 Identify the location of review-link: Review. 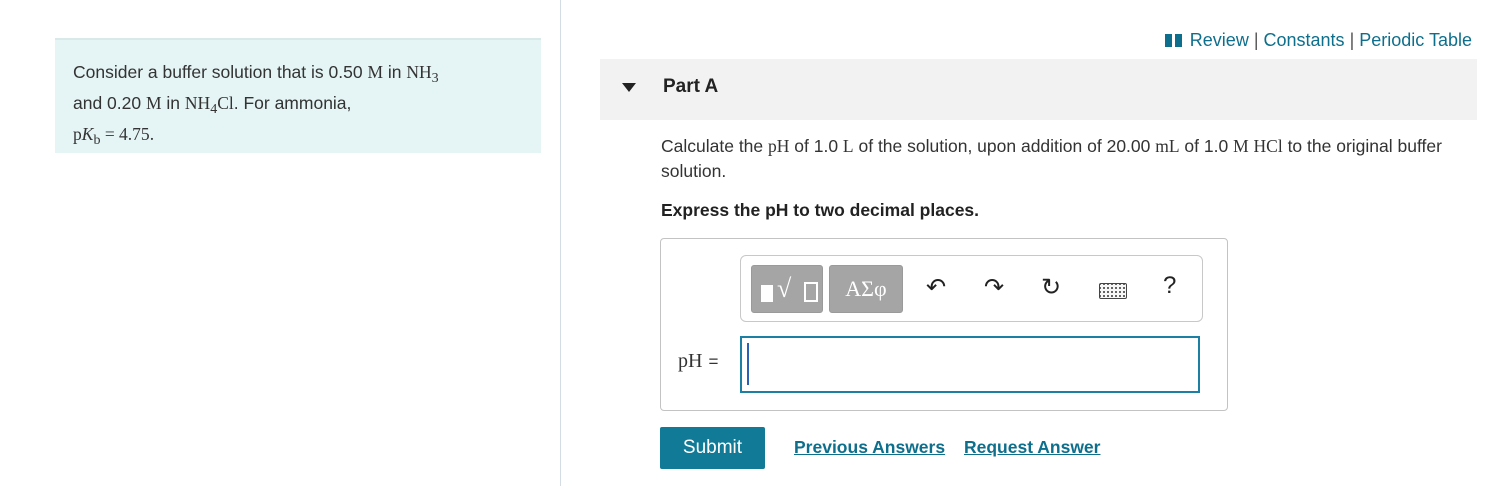
(1219, 40).